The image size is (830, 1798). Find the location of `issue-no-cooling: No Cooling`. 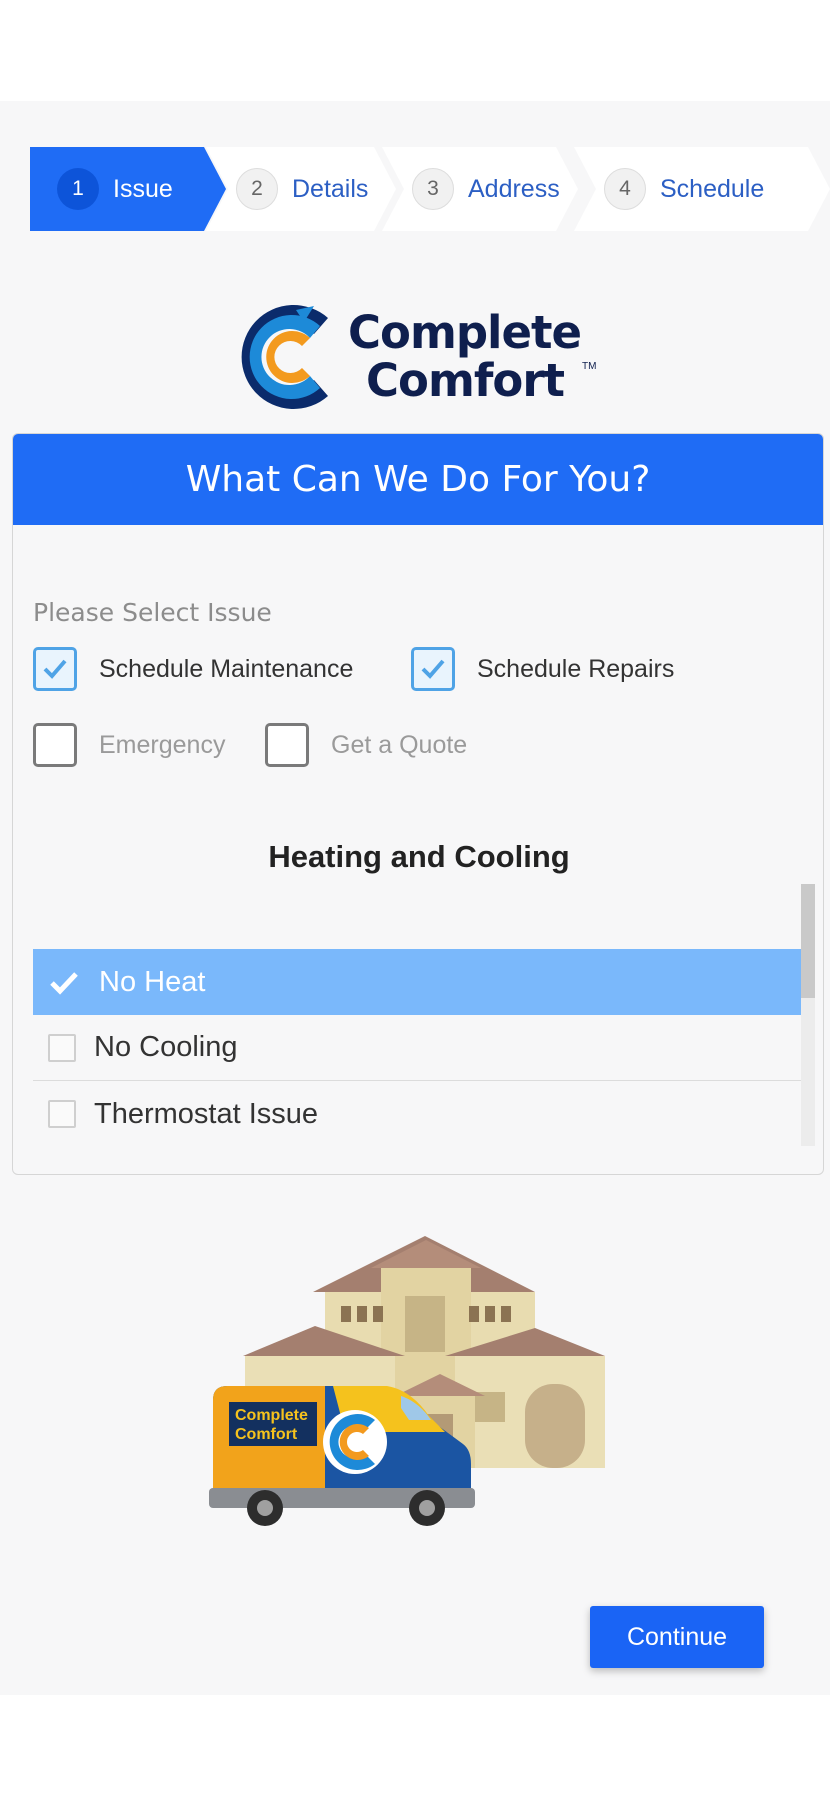

issue-no-cooling: No Cooling is located at coordinates (418, 1048).